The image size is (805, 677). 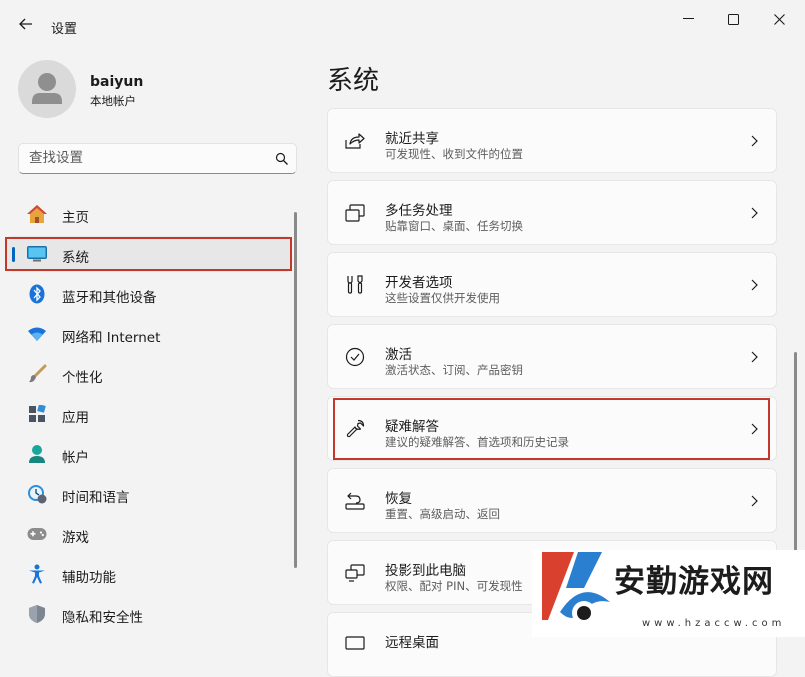 What do you see at coordinates (37, 614) in the screenshot?
I see `shield-icon` at bounding box center [37, 614].